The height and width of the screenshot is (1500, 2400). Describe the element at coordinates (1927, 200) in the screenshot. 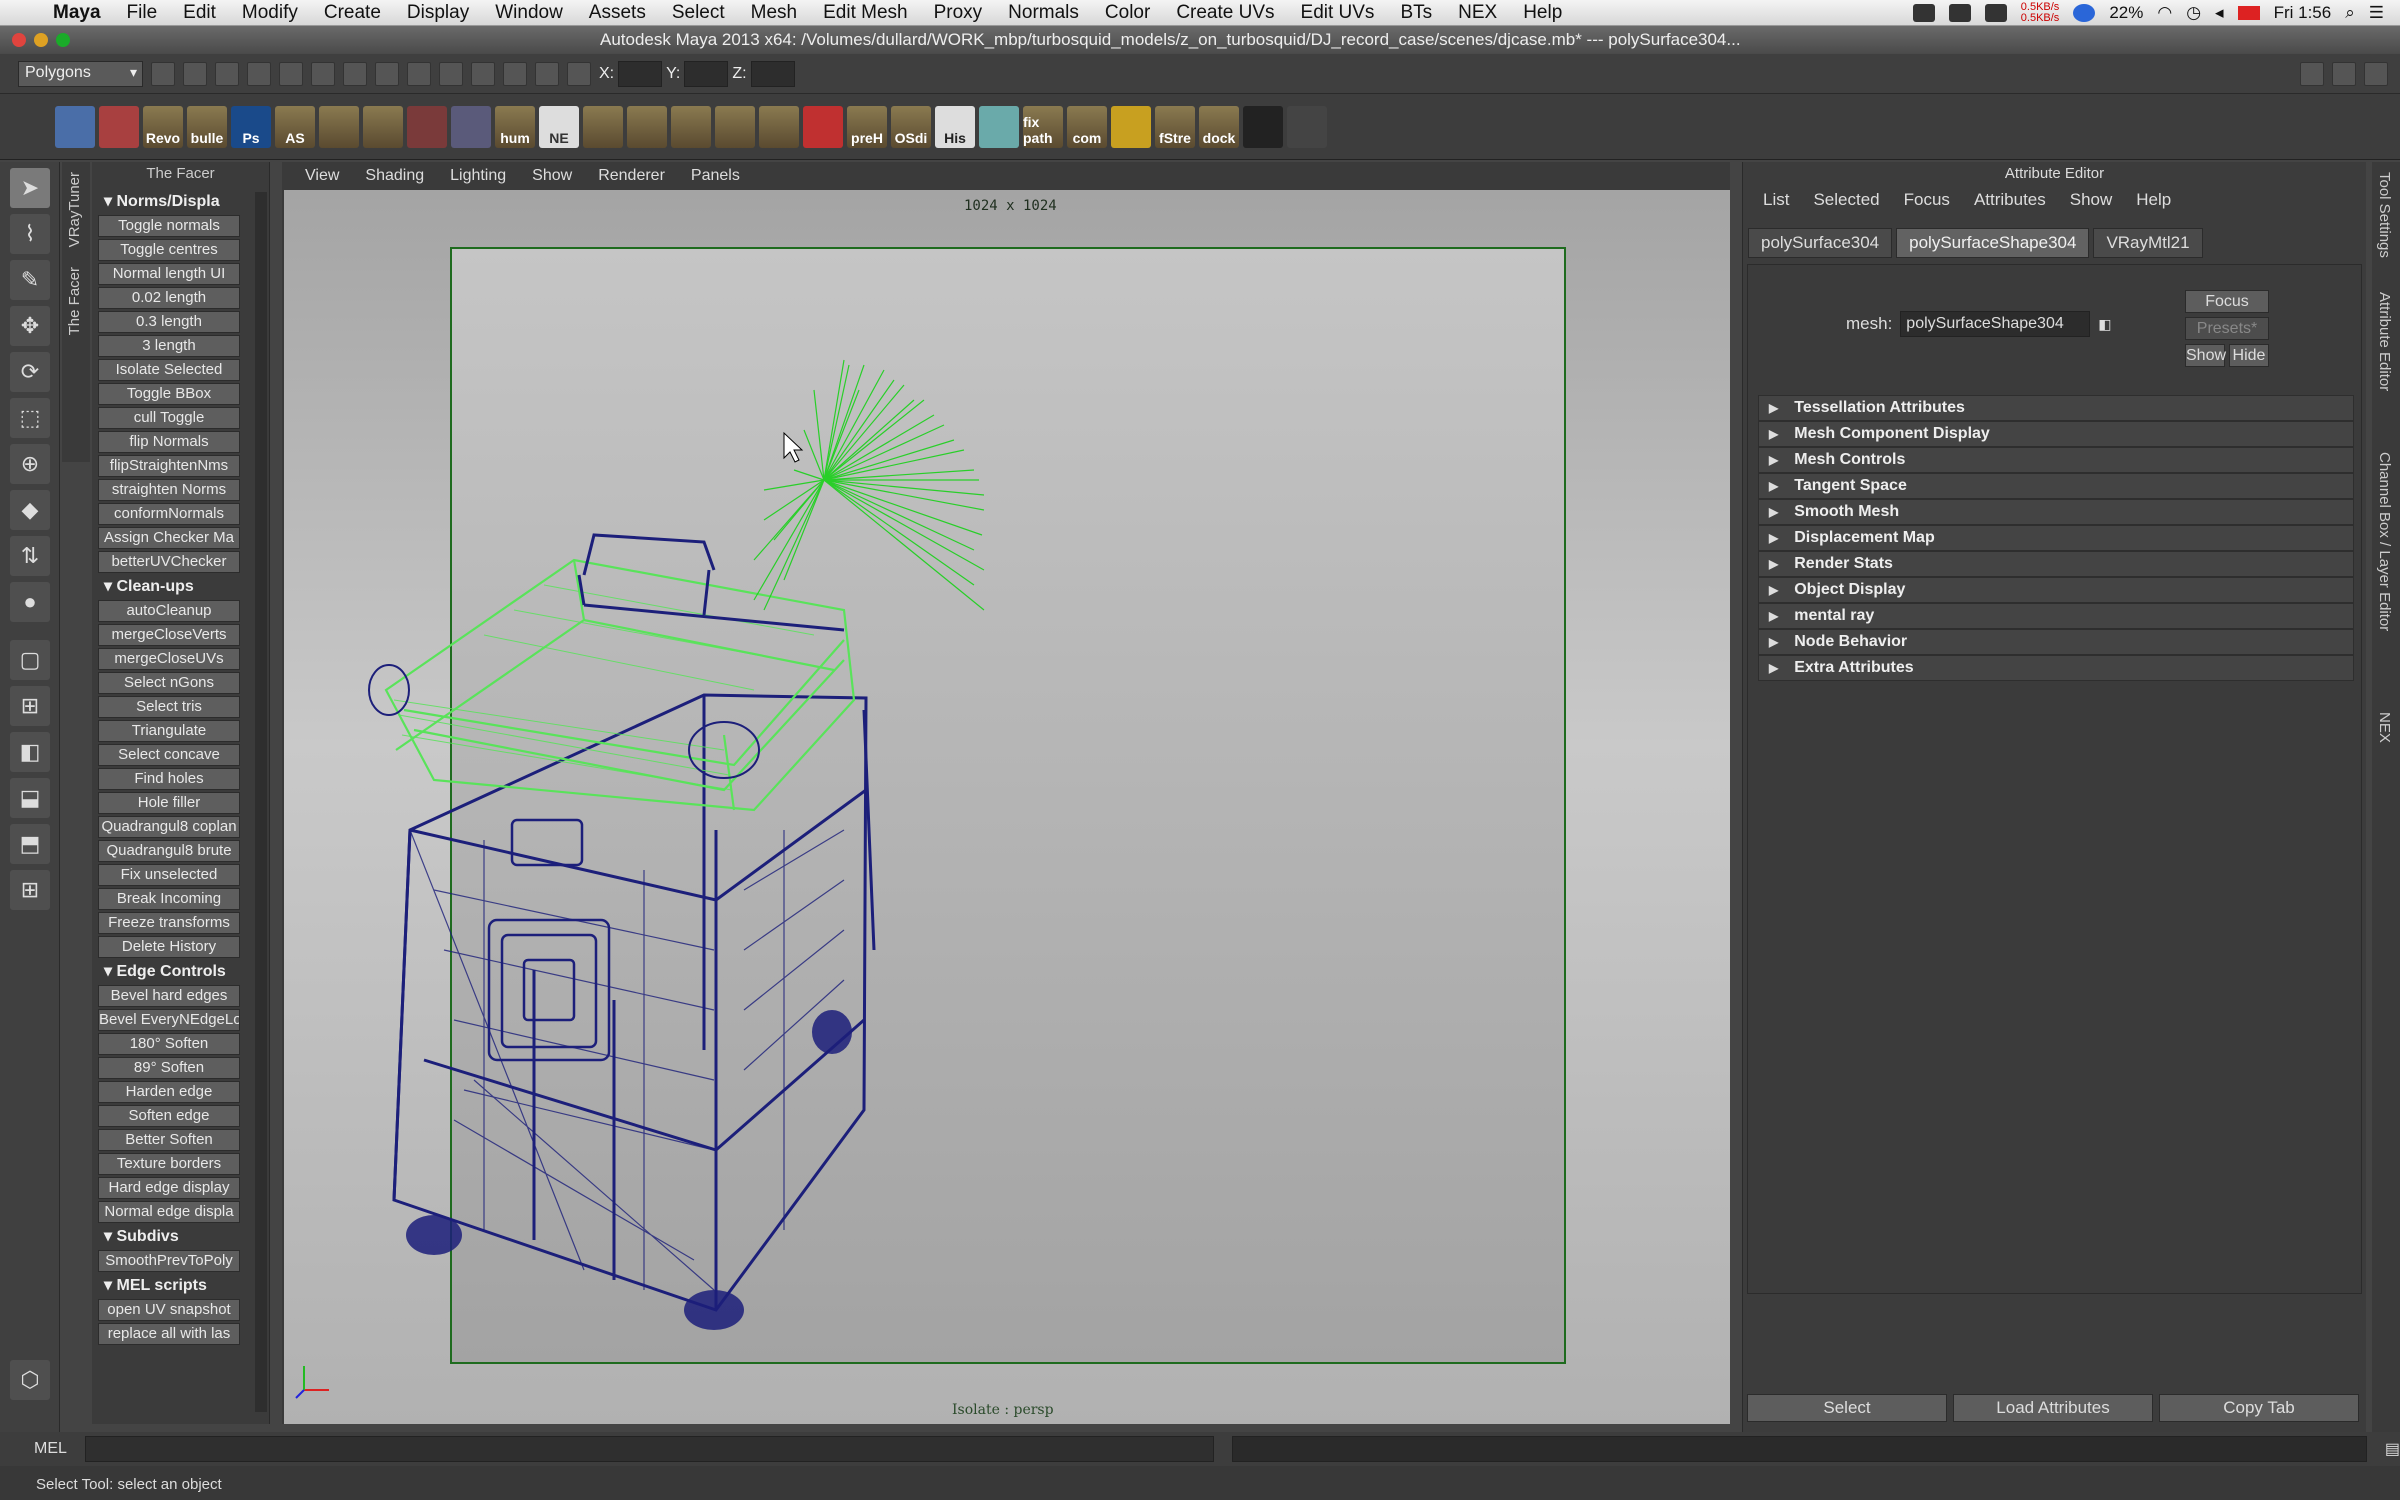

I see `ae-menu-focus: Focus` at that location.